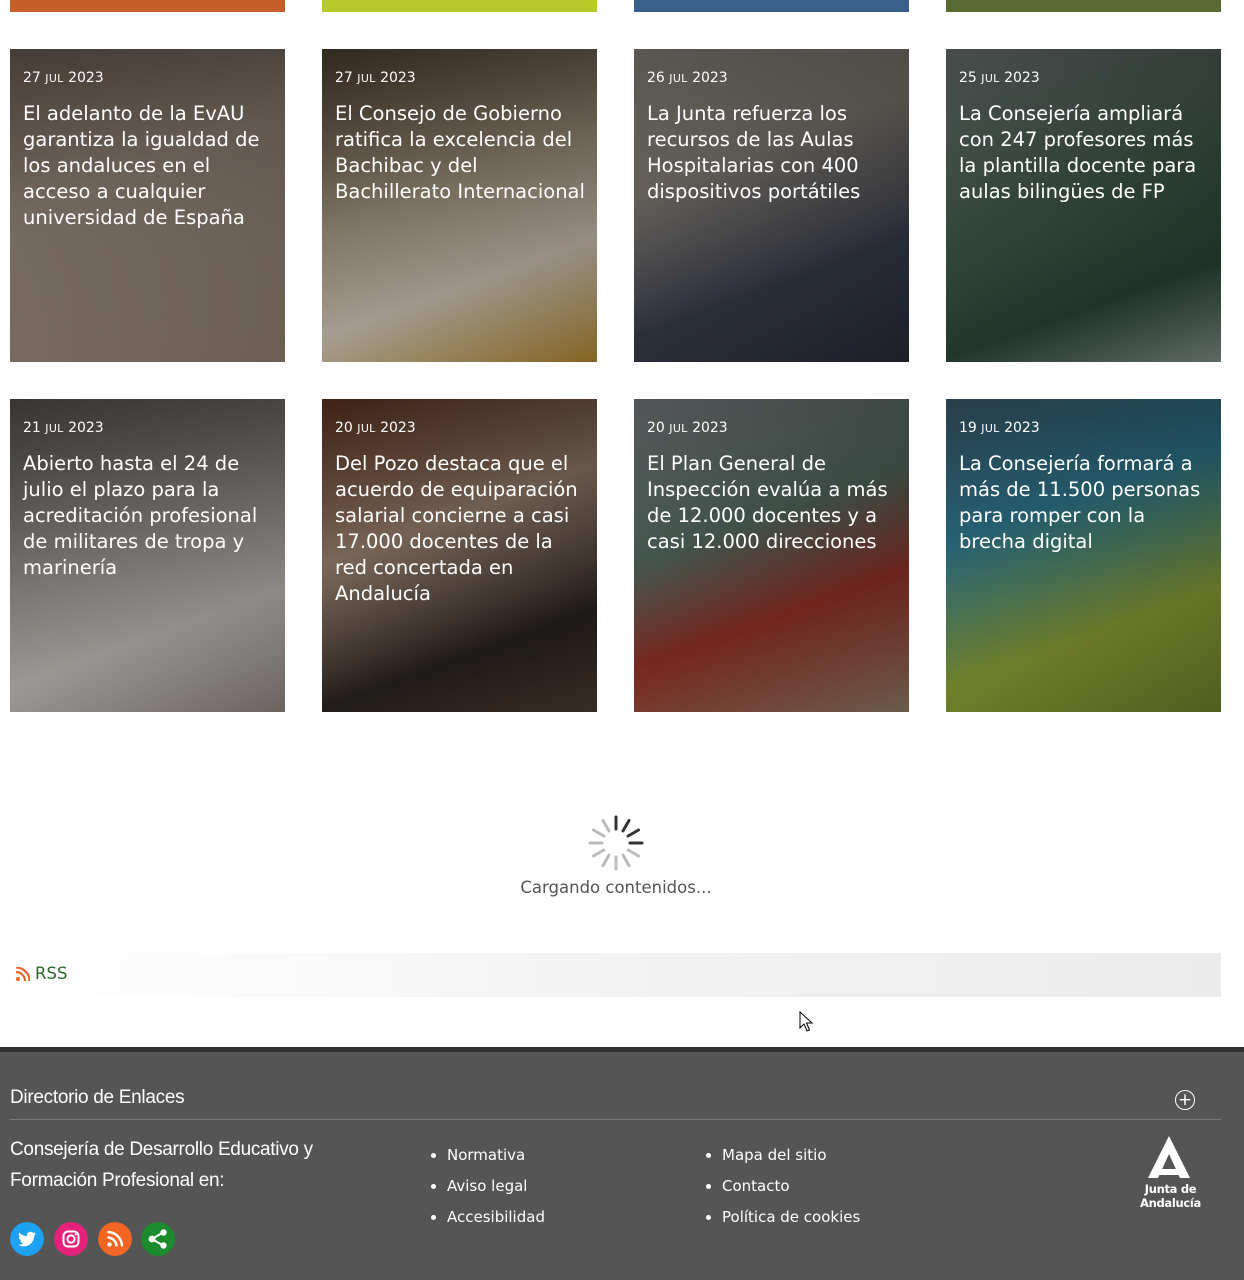  What do you see at coordinates (791, 1217) in the screenshot?
I see `footer-link-cookies: Política de cookies` at bounding box center [791, 1217].